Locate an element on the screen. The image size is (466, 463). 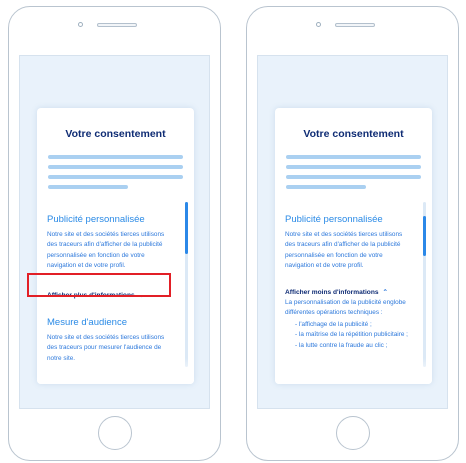
show-less-link: Afficher moins d'informations ⌃ is located at coordinates (336, 292).